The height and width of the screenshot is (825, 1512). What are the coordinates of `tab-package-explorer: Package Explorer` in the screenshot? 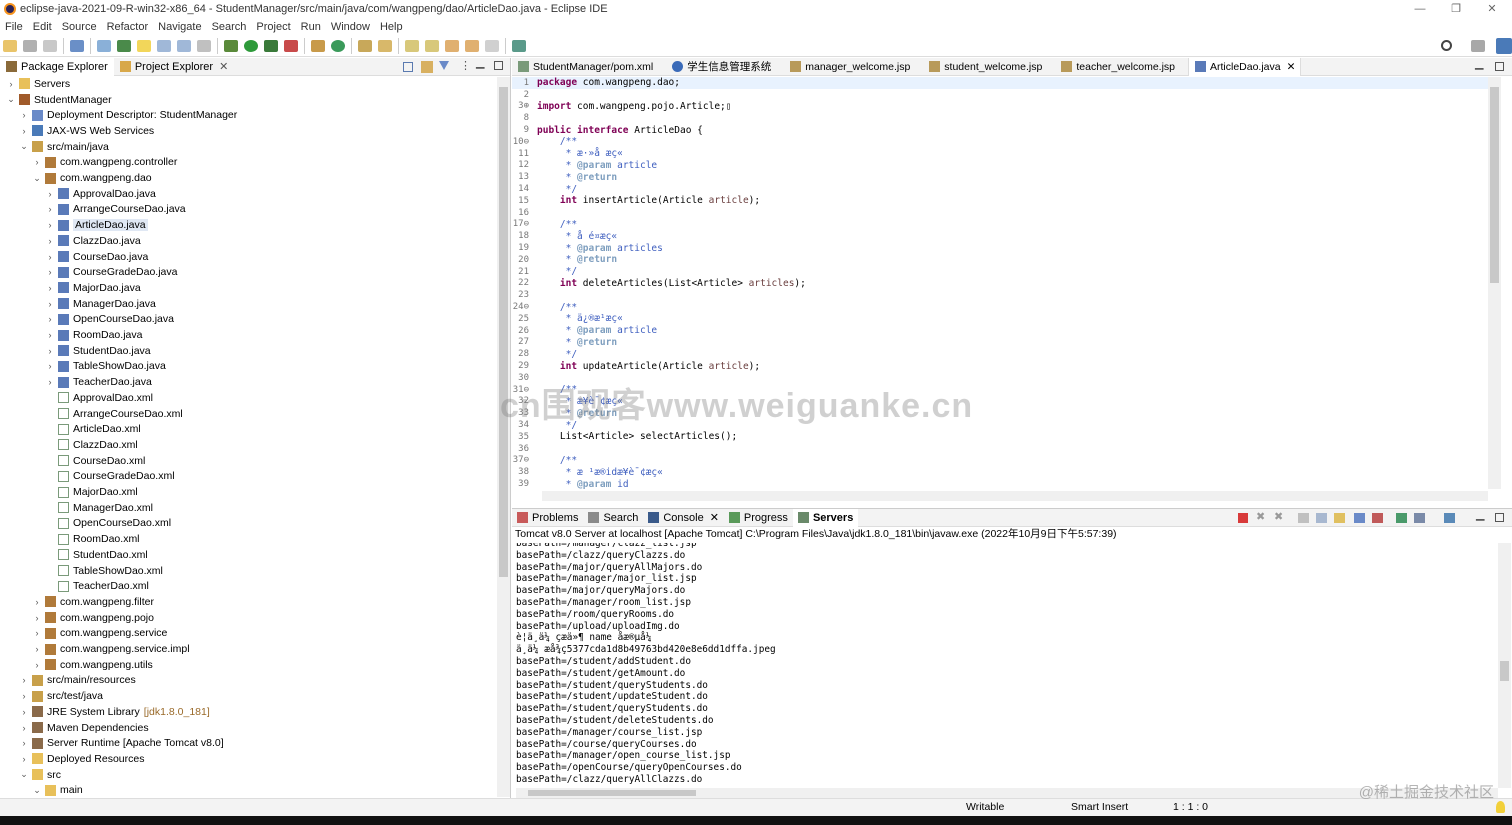 It's located at (57, 66).